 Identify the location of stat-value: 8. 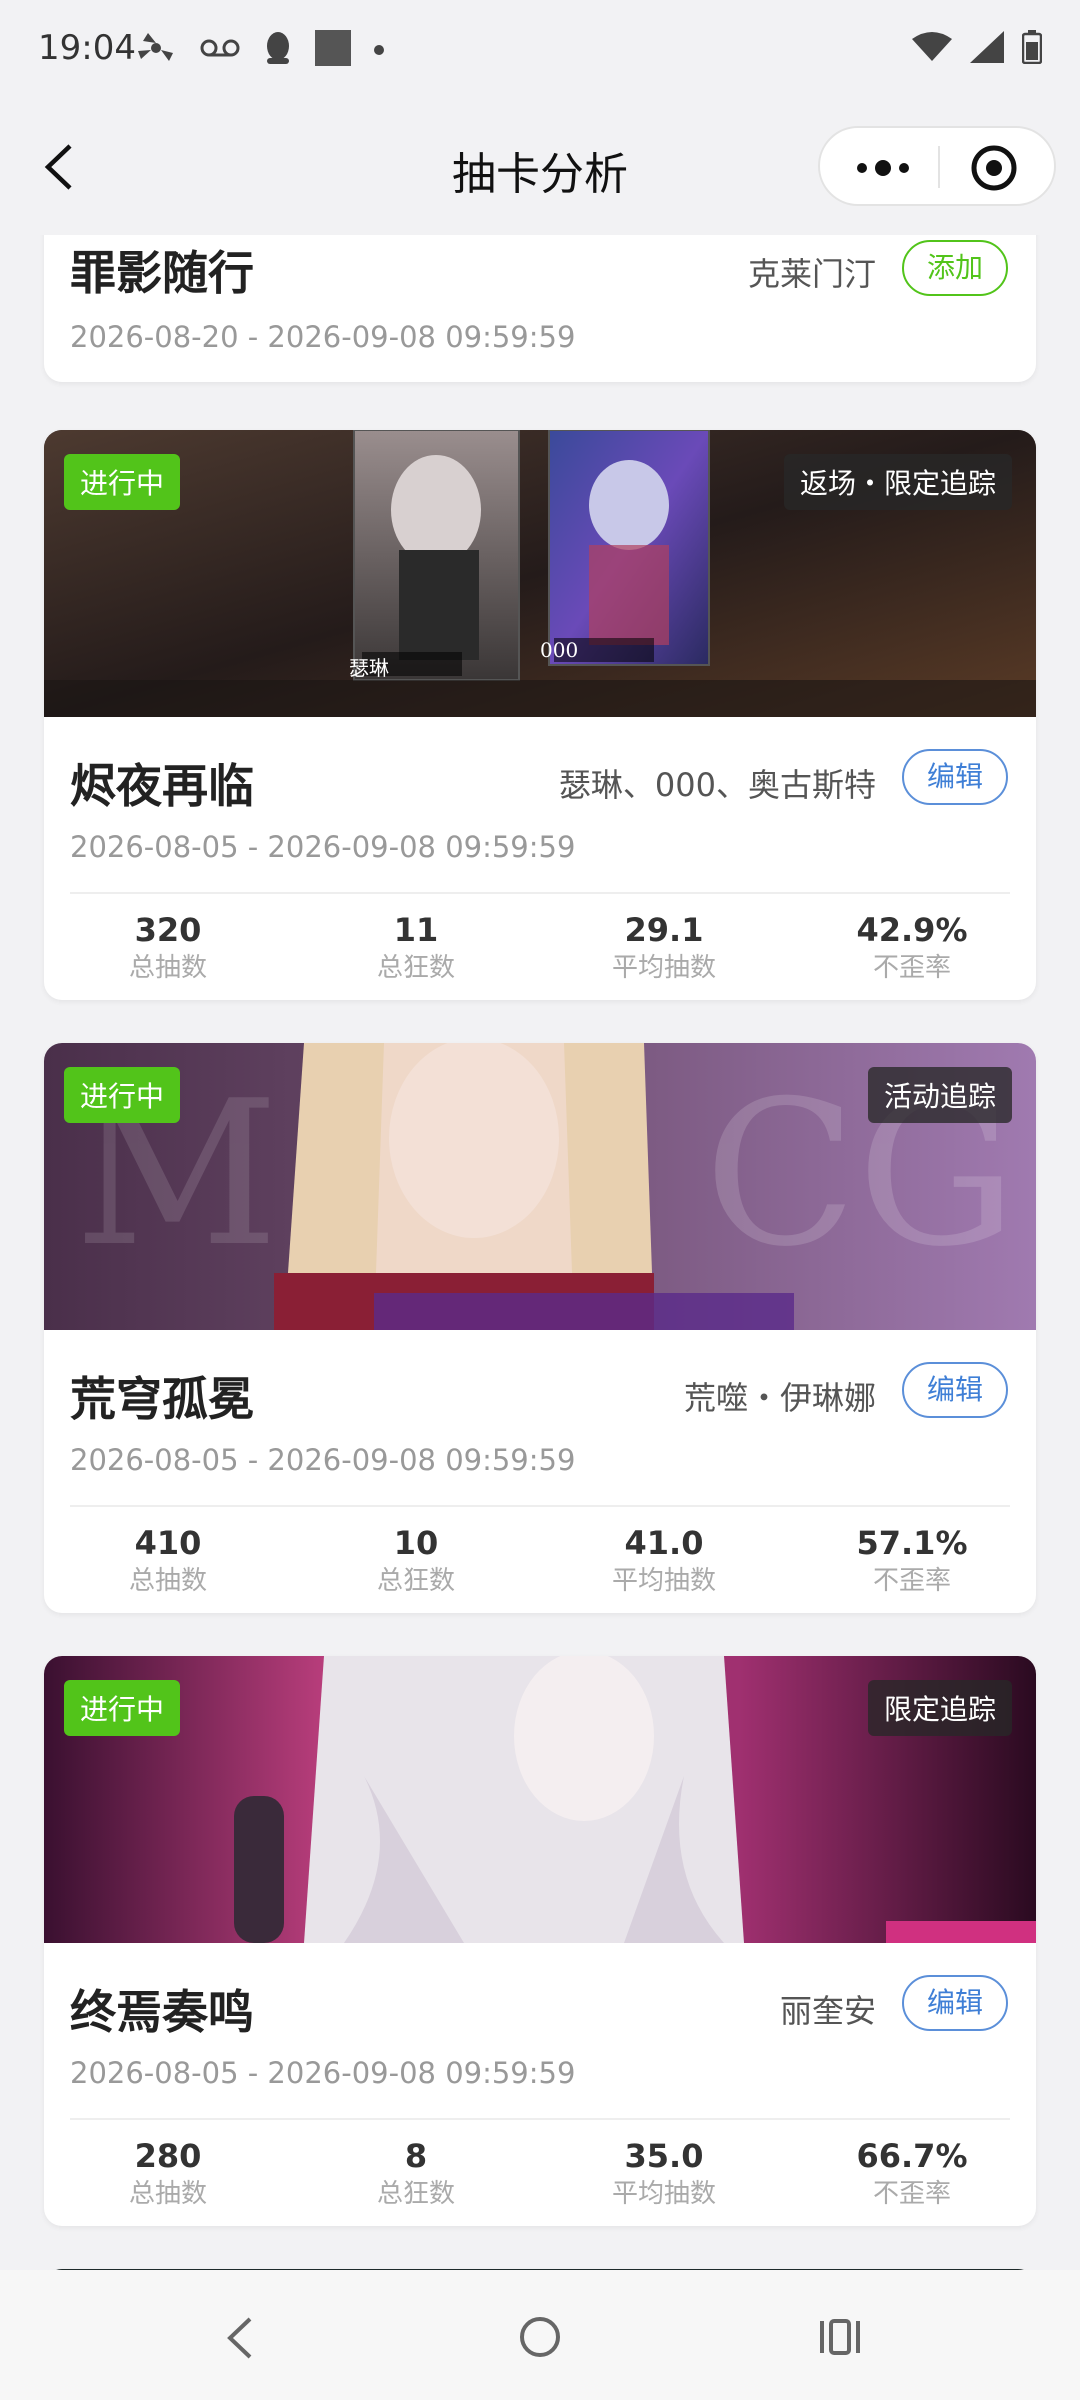
(416, 2156).